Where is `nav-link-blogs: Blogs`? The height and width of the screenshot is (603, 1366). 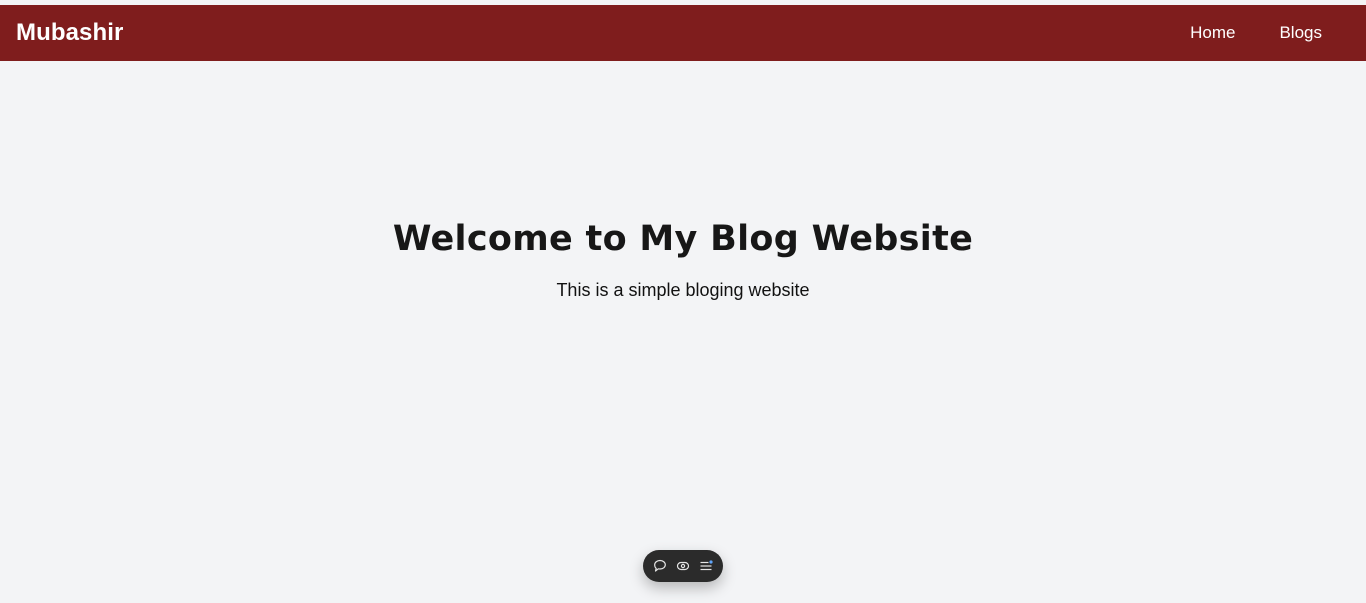 nav-link-blogs: Blogs is located at coordinates (1300, 33).